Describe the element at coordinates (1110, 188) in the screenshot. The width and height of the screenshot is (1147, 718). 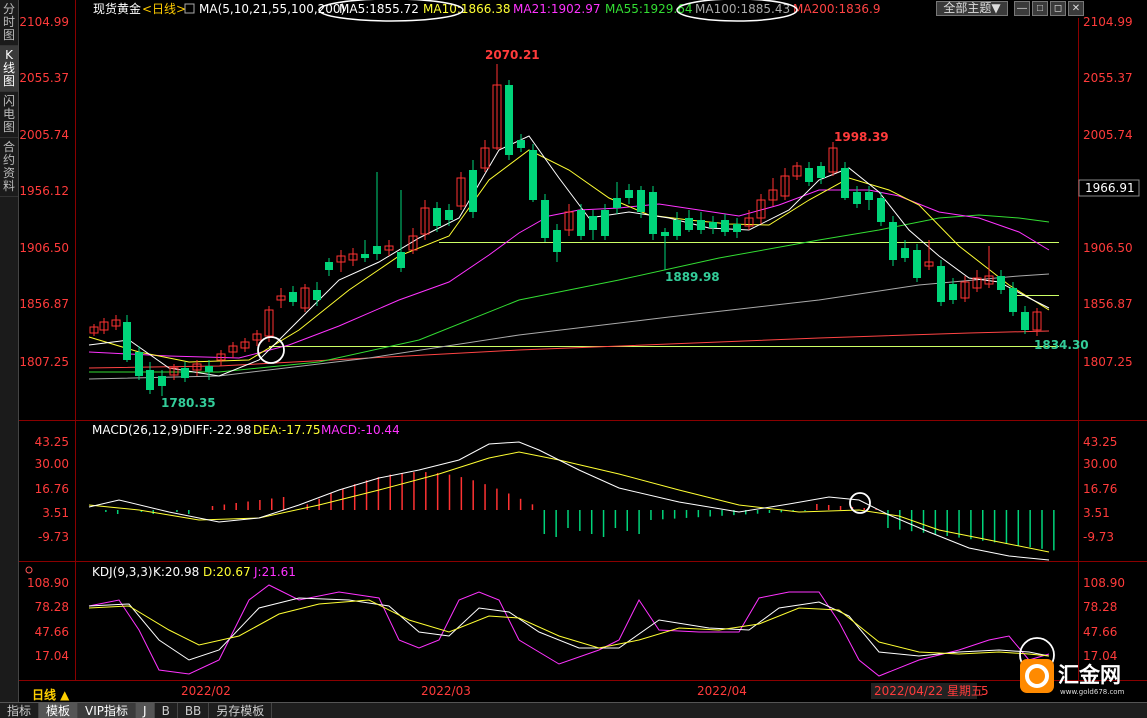
I see `current-price: 1966.91` at that location.